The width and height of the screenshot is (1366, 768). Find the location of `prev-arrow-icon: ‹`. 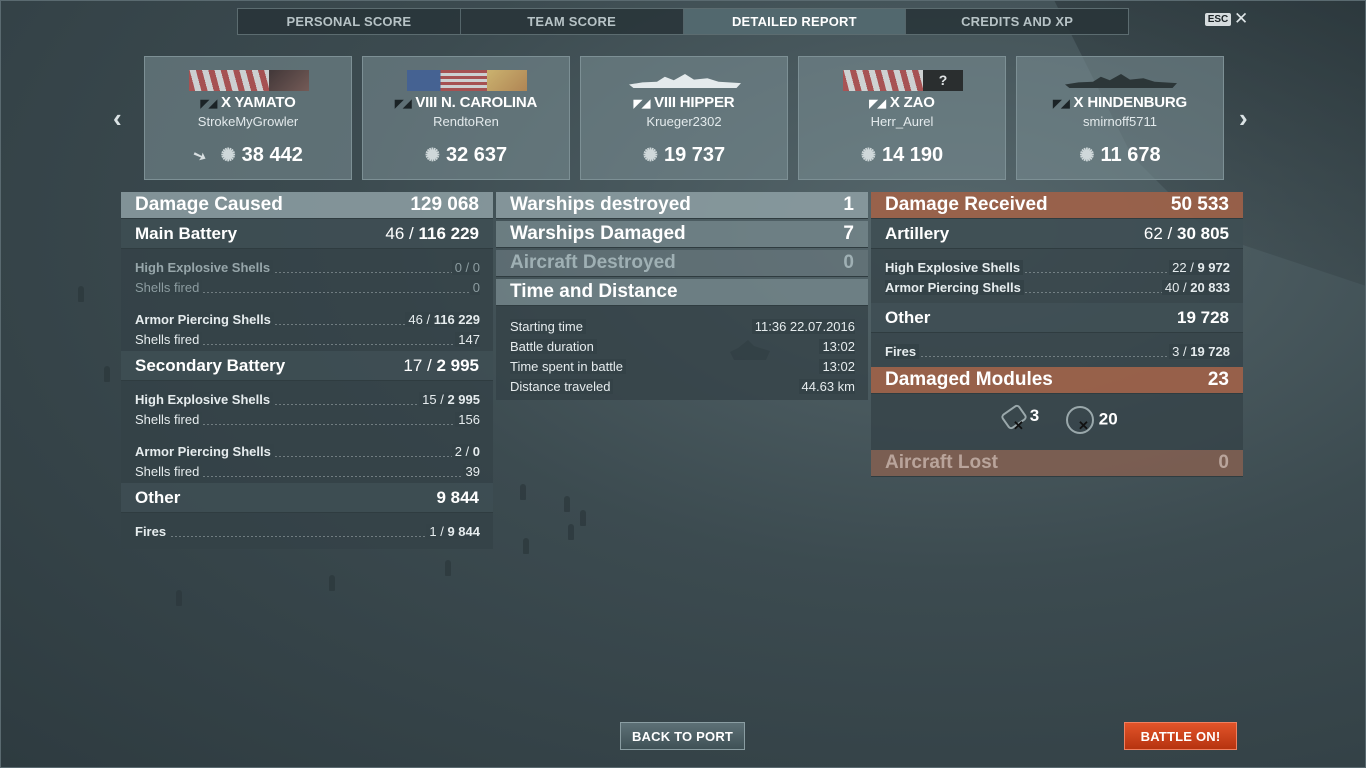

prev-arrow-icon: ‹ is located at coordinates (117, 118).